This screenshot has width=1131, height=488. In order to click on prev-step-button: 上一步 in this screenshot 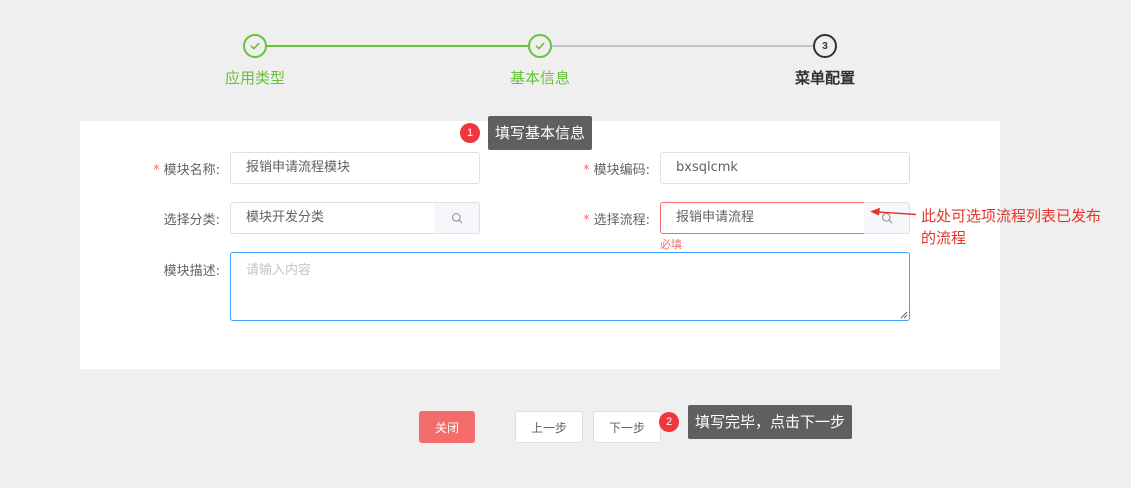, I will do `click(549, 427)`.